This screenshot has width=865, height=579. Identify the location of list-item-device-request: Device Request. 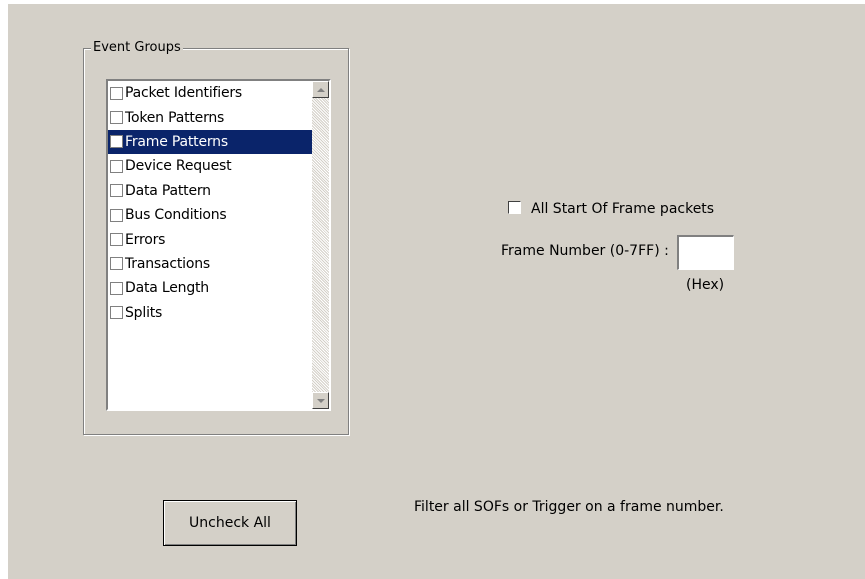
(210, 166).